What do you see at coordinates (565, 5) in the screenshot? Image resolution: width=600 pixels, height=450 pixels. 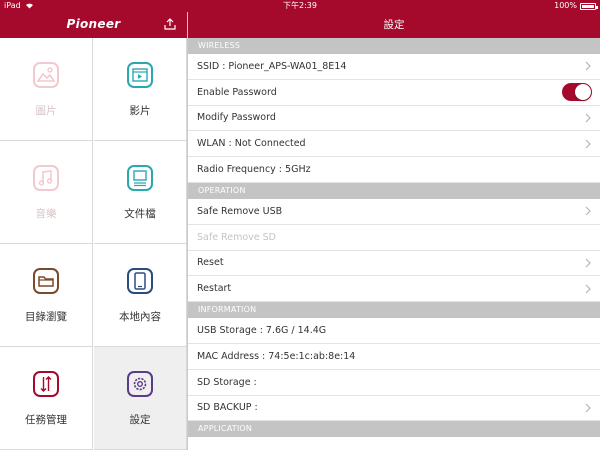 I see `battery-text: 100%` at bounding box center [565, 5].